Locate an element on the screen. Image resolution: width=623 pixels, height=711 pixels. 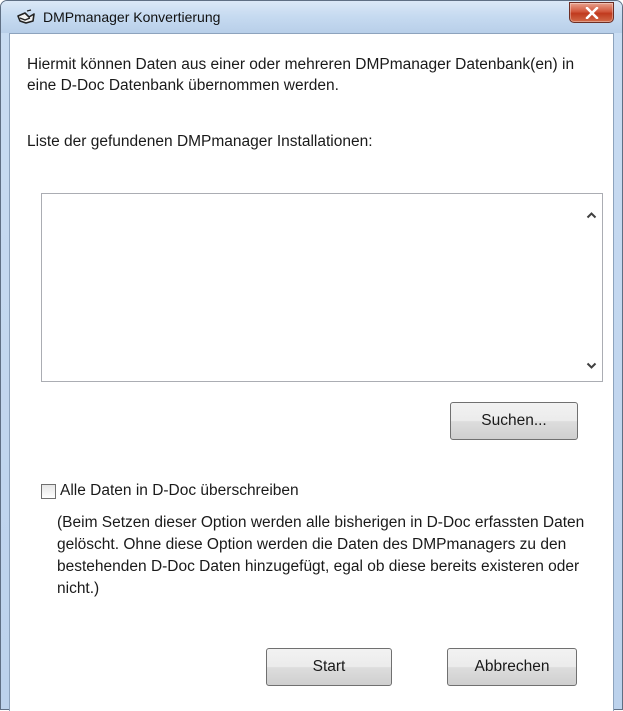
scroll-up-button is located at coordinates (591, 215).